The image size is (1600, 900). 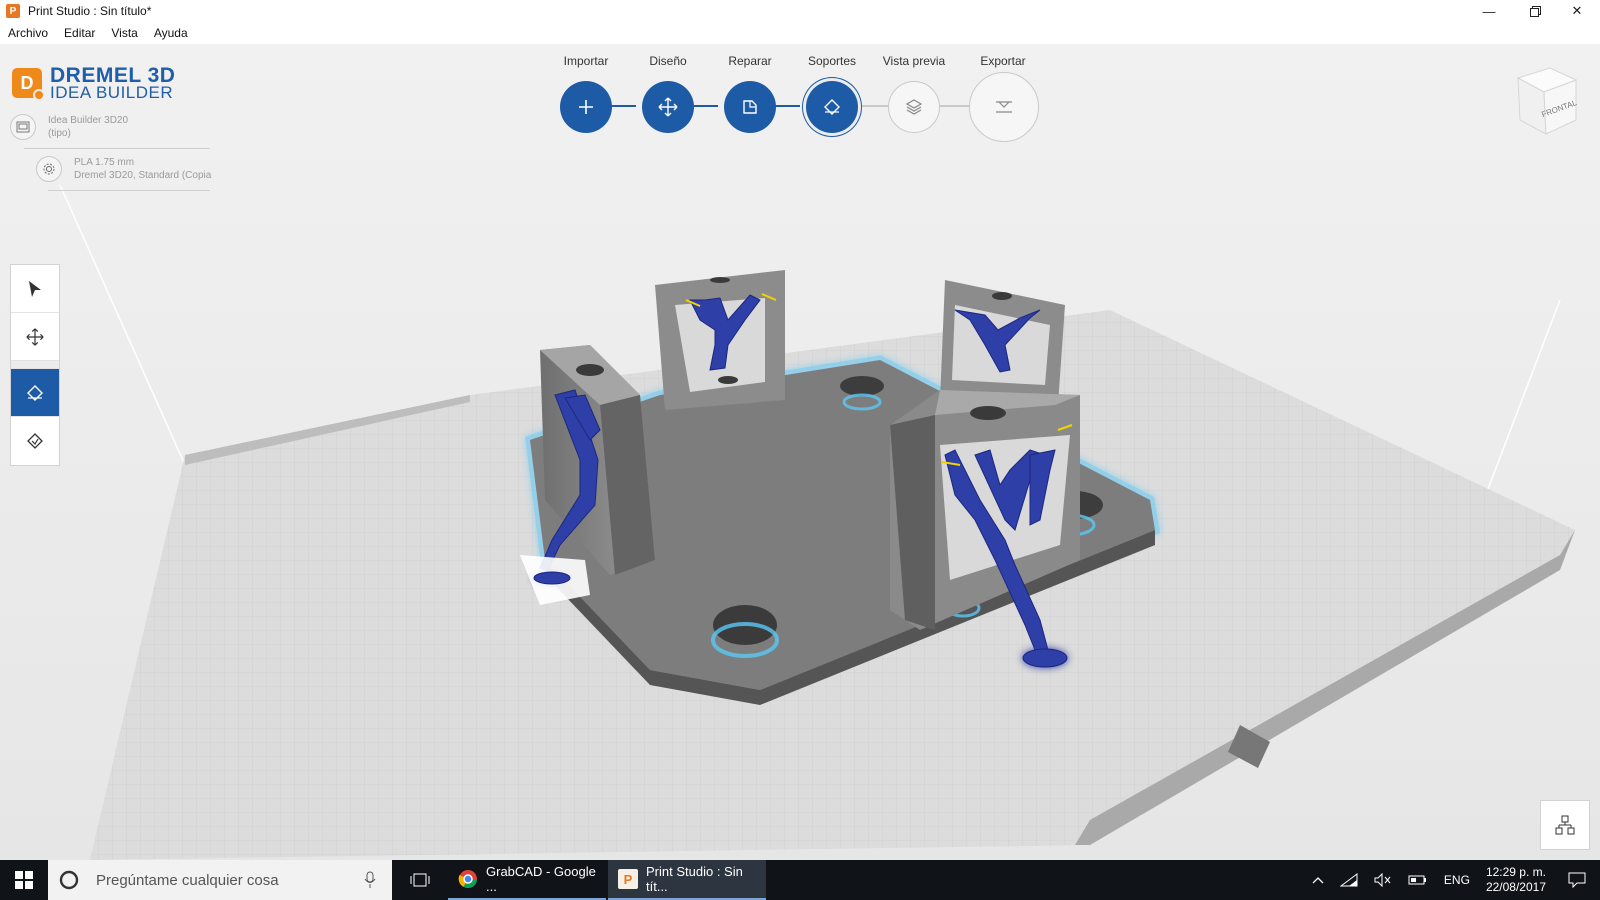 I want to click on volume-button, so click(x=1383, y=880).